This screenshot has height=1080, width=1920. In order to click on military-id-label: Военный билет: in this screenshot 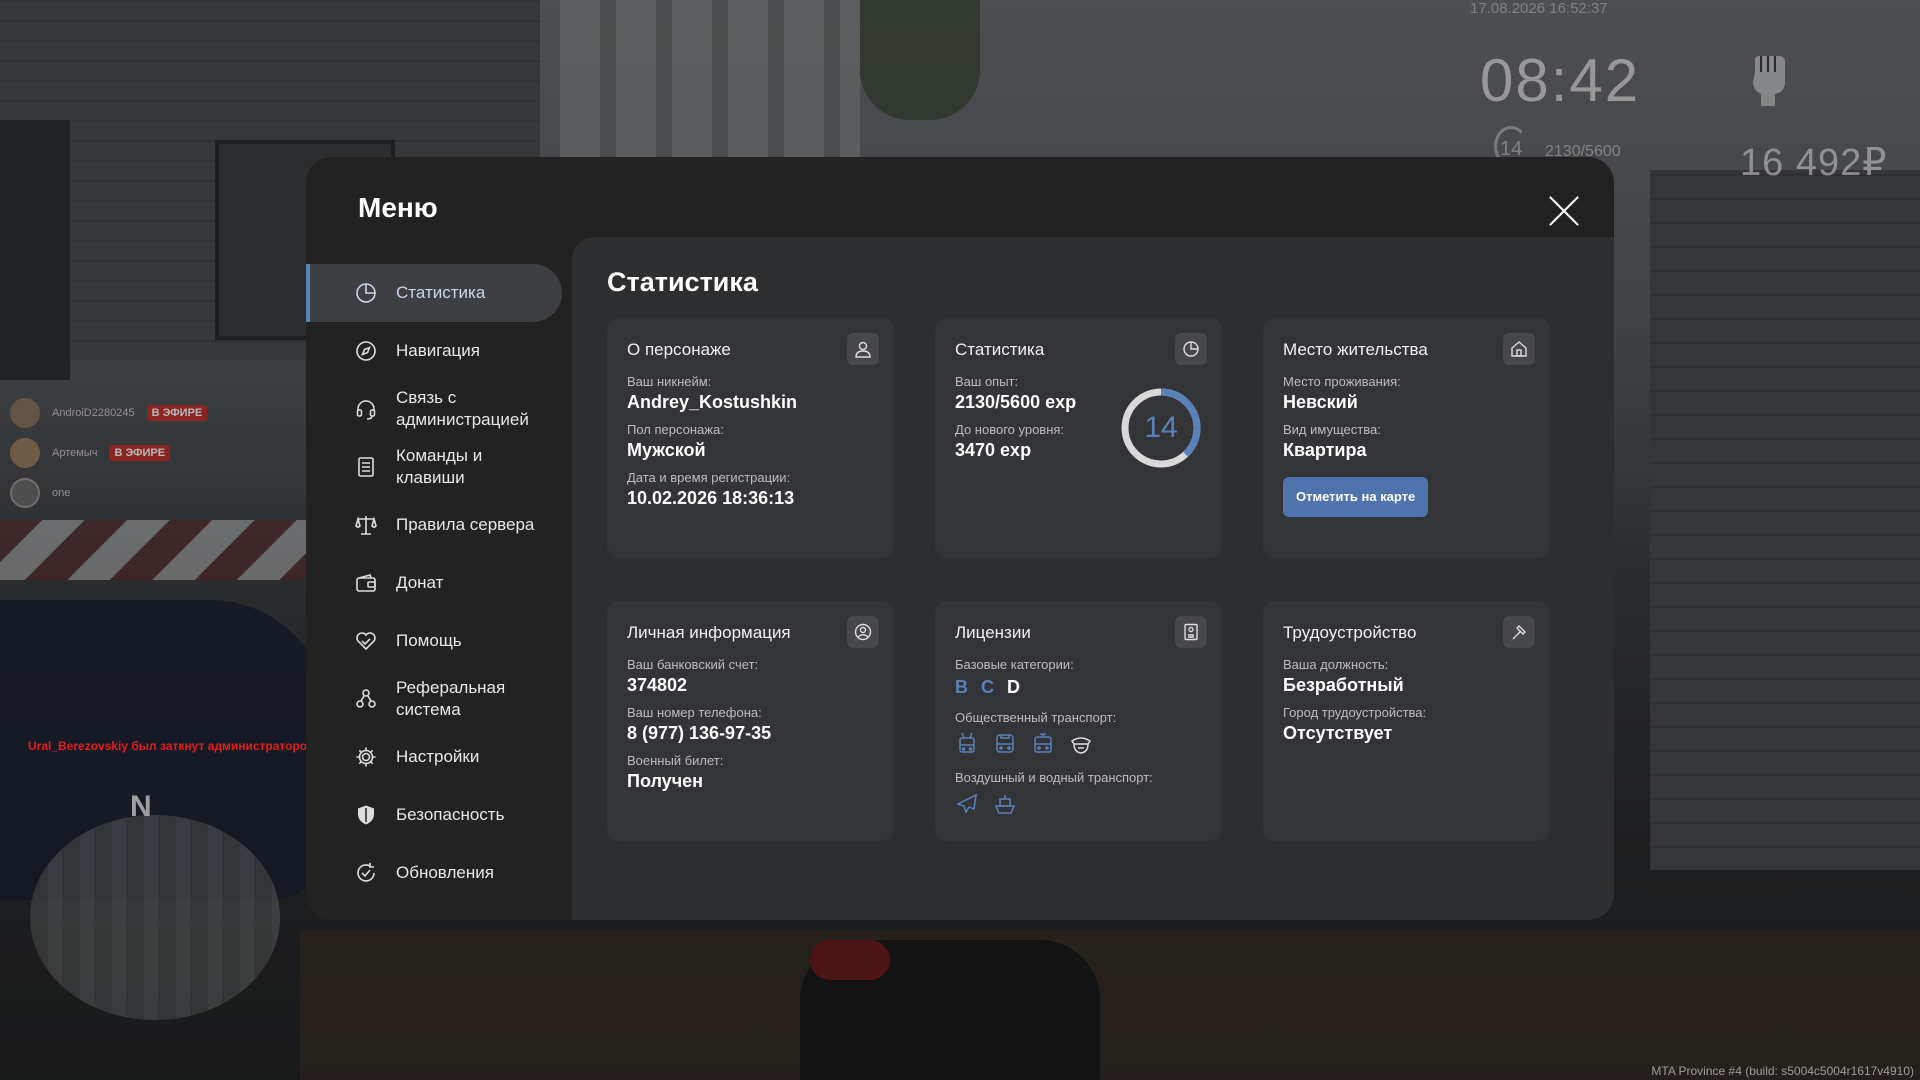, I will do `click(675, 760)`.